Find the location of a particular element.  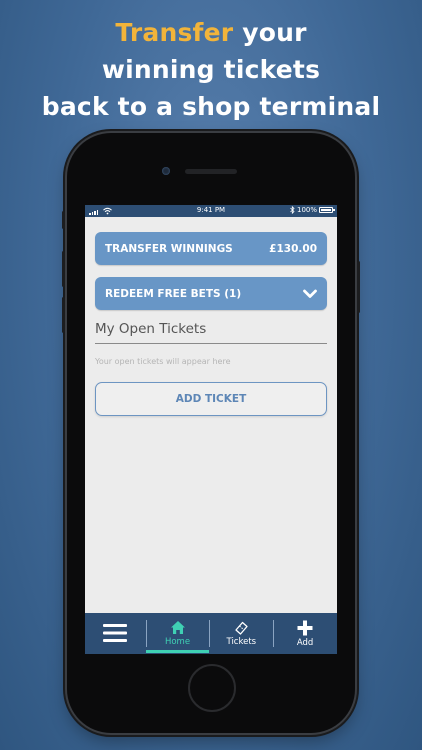

chevron-down-icon is located at coordinates (310, 293).